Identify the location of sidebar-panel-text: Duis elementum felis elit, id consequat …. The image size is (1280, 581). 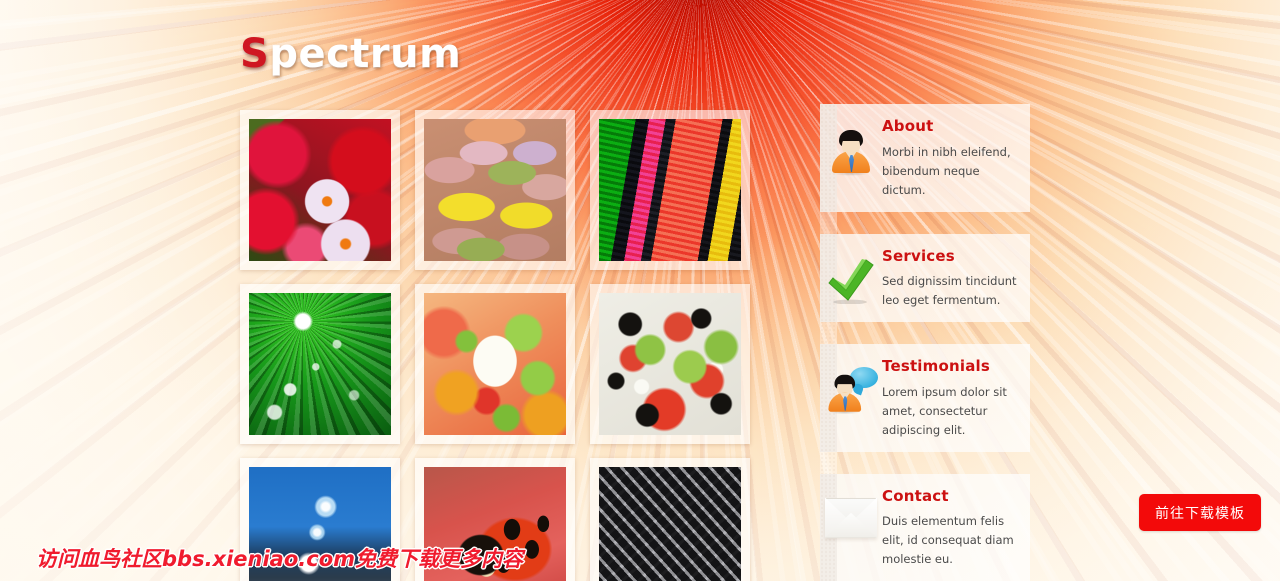
(948, 540).